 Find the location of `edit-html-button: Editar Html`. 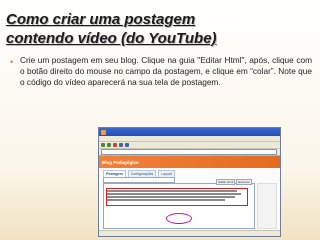

edit-html-button: Editar Html is located at coordinates (226, 182).